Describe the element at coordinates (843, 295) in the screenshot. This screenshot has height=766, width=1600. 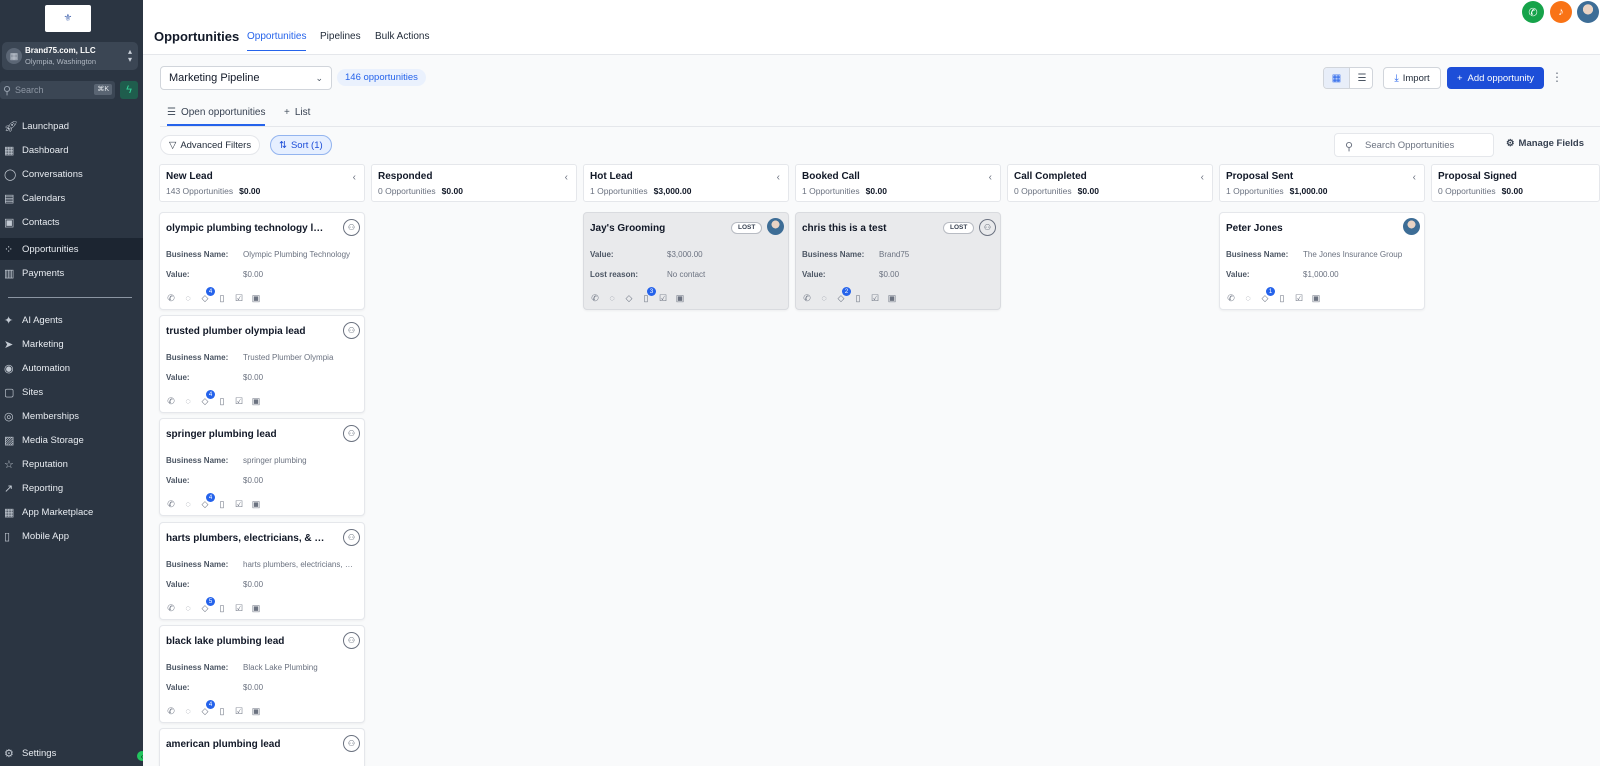
I see `tag-icon: ◇ 2` at that location.